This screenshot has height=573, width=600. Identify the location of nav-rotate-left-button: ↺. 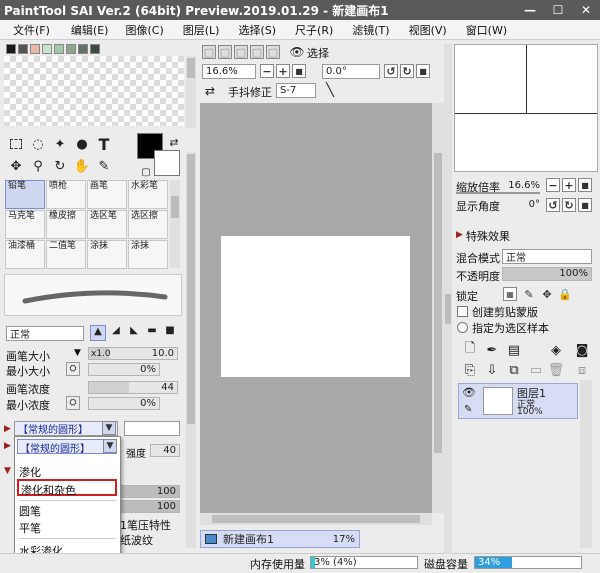
(553, 205).